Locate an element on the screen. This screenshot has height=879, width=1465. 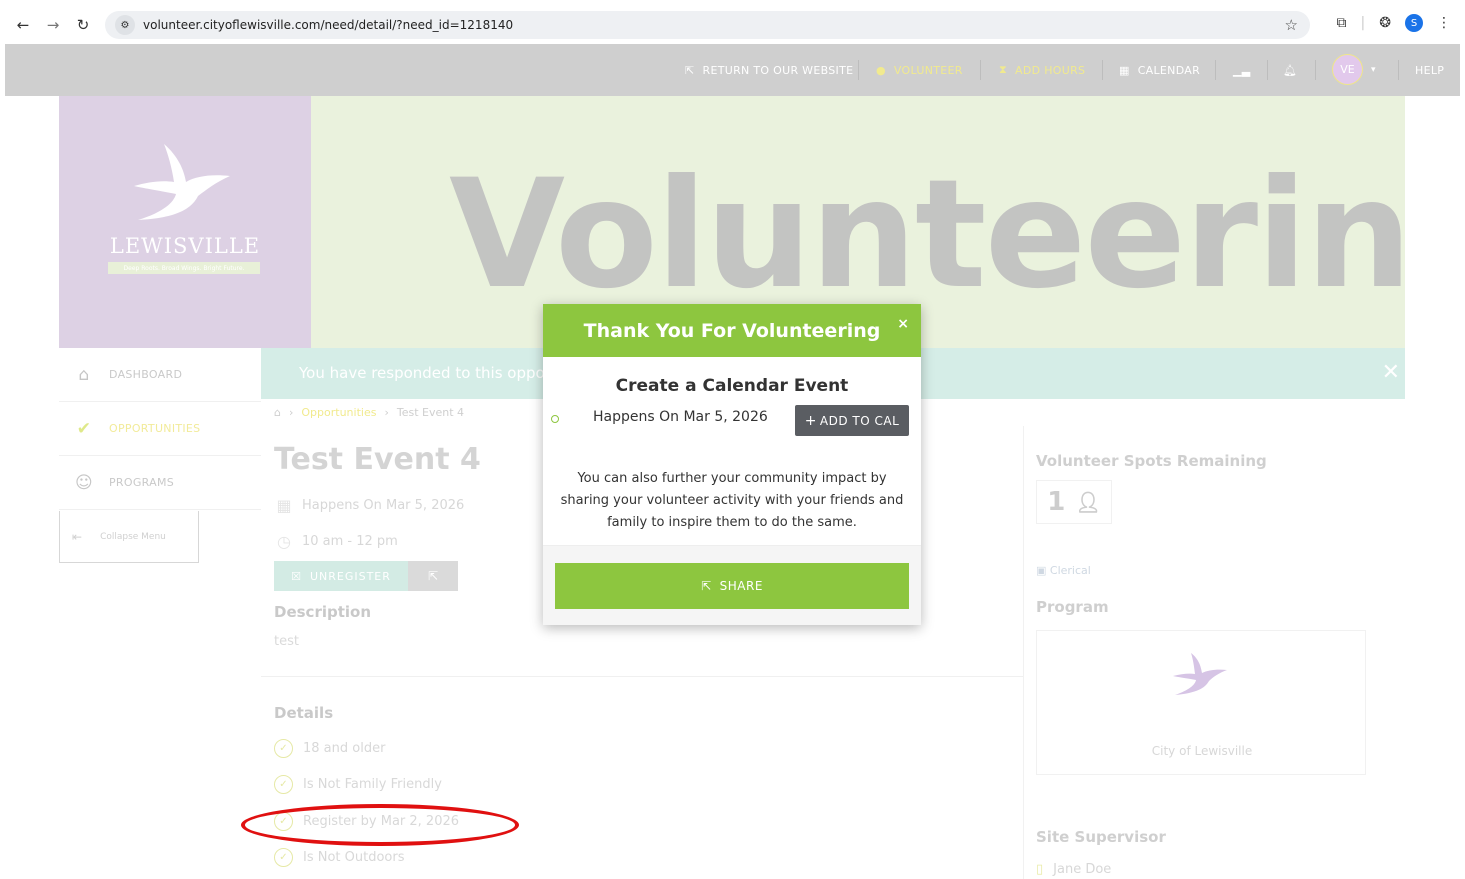
sidebar-item-programs: ☺ PROGRAMS is located at coordinates (160, 483).